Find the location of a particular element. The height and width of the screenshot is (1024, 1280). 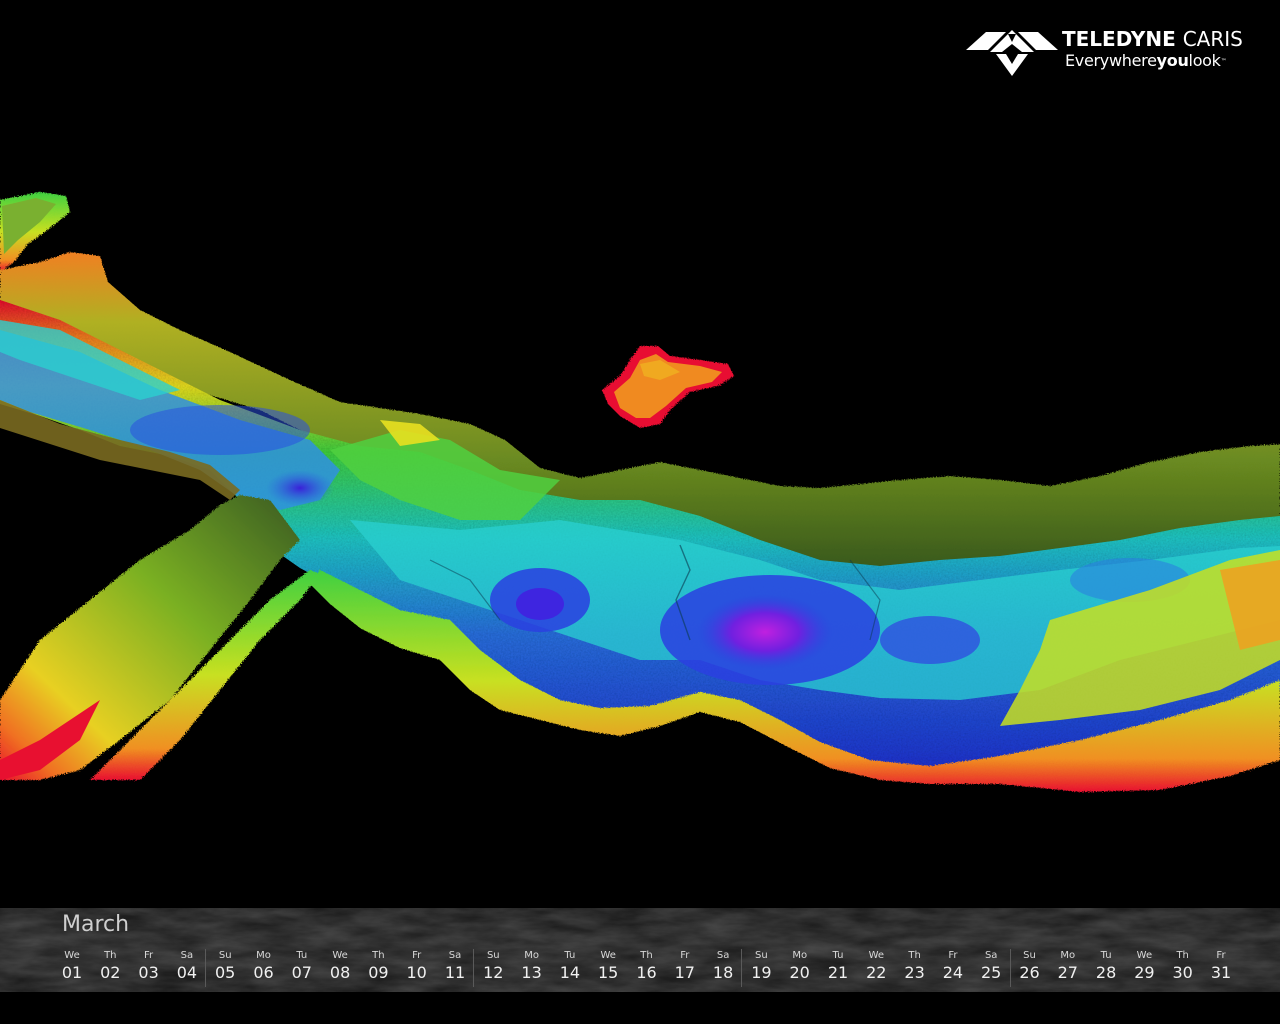

calendar-day: Th 16 is located at coordinates (647, 967).